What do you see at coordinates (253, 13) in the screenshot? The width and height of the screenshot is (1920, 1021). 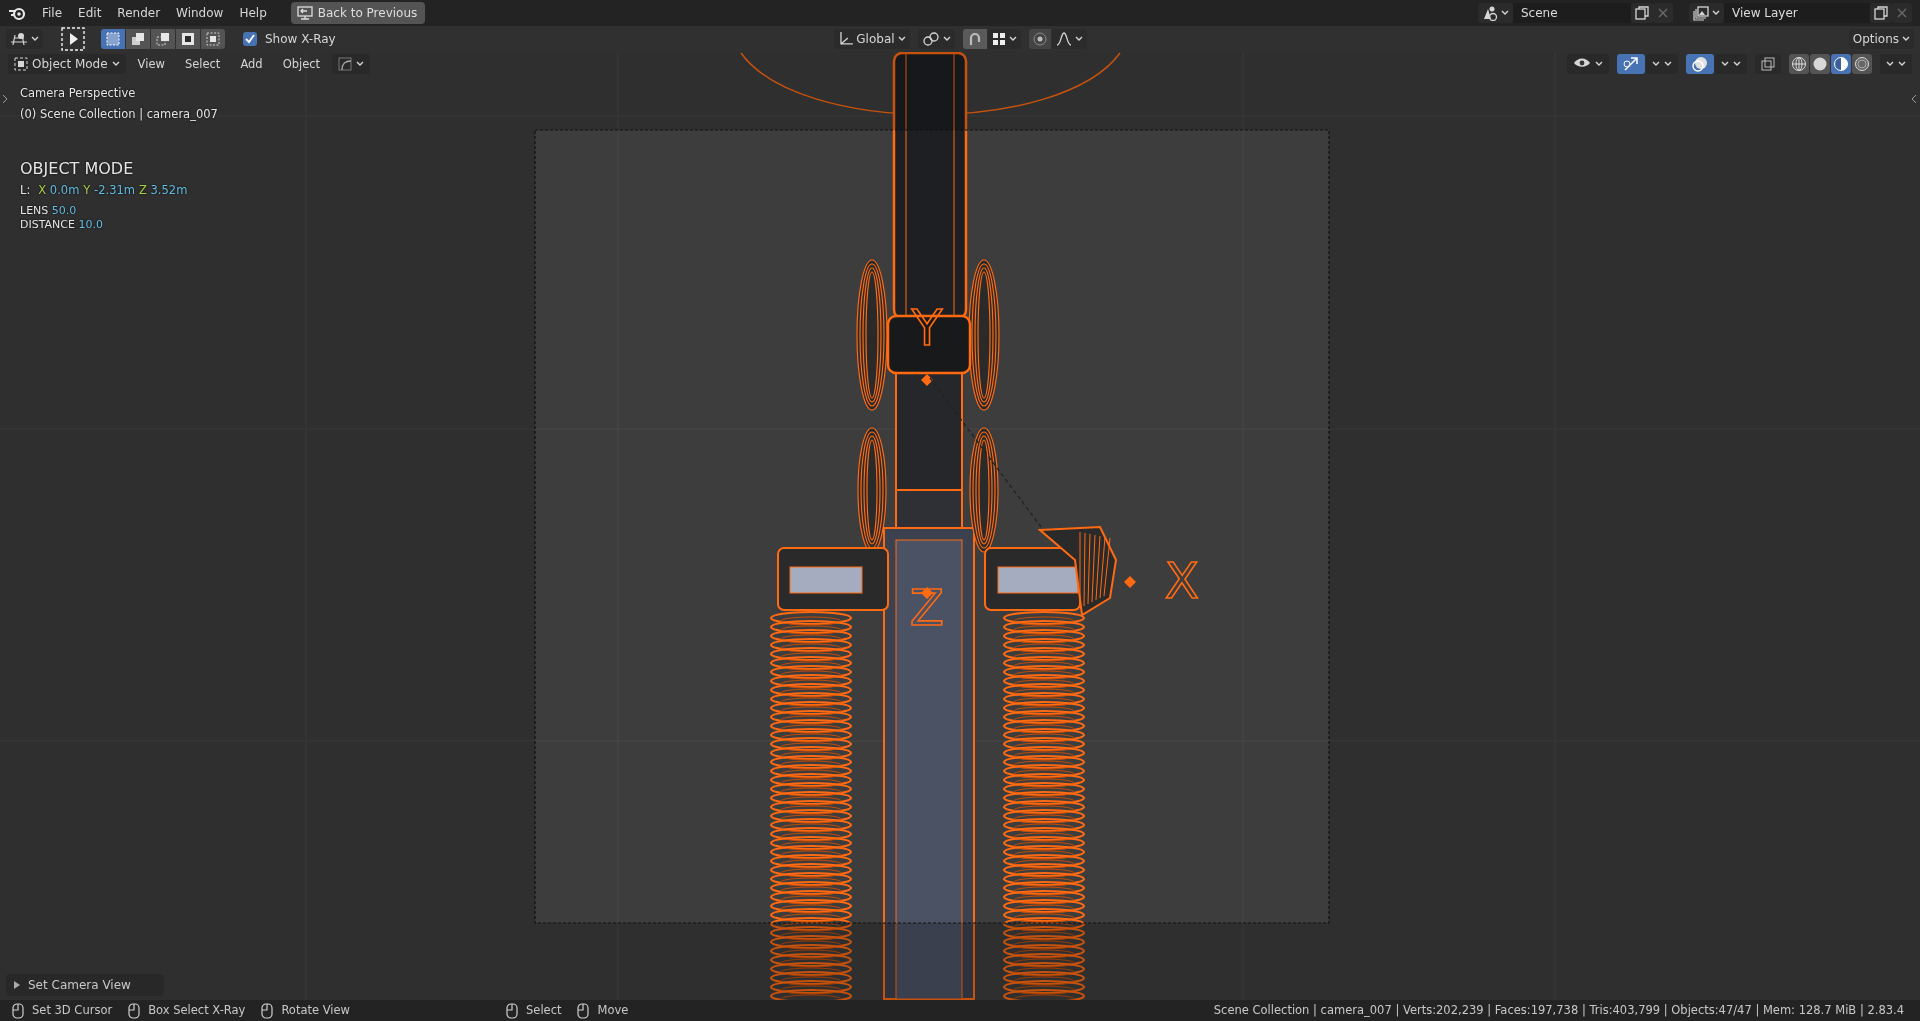 I see `menu-item: Help` at bounding box center [253, 13].